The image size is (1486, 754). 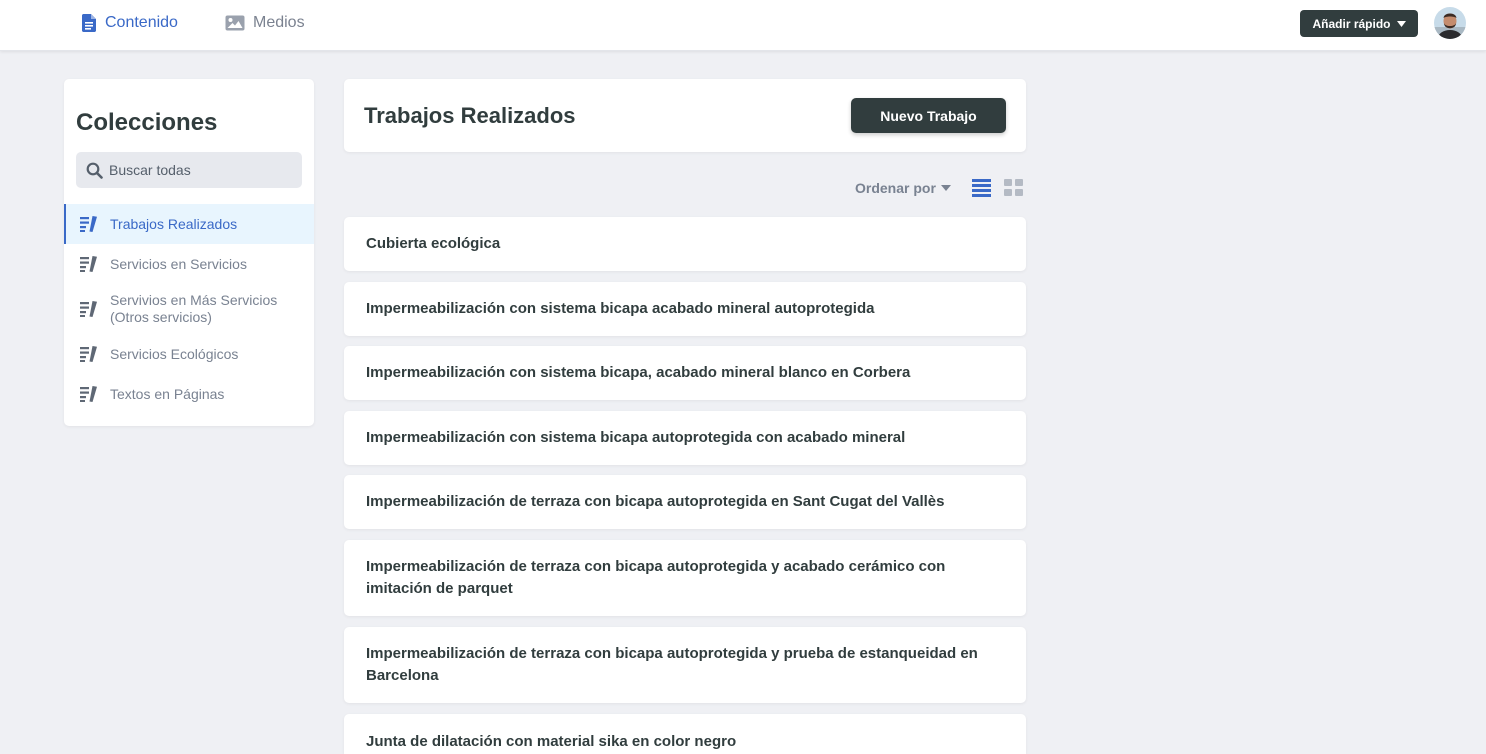 What do you see at coordinates (204, 170) in the screenshot?
I see `search-input` at bounding box center [204, 170].